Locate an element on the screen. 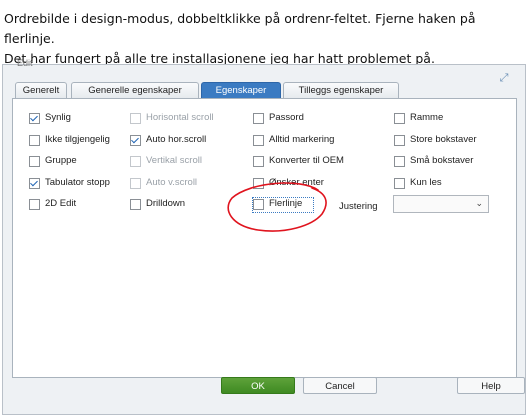  checkbox-label: Ikke tilgjengelig is located at coordinates (77, 139).